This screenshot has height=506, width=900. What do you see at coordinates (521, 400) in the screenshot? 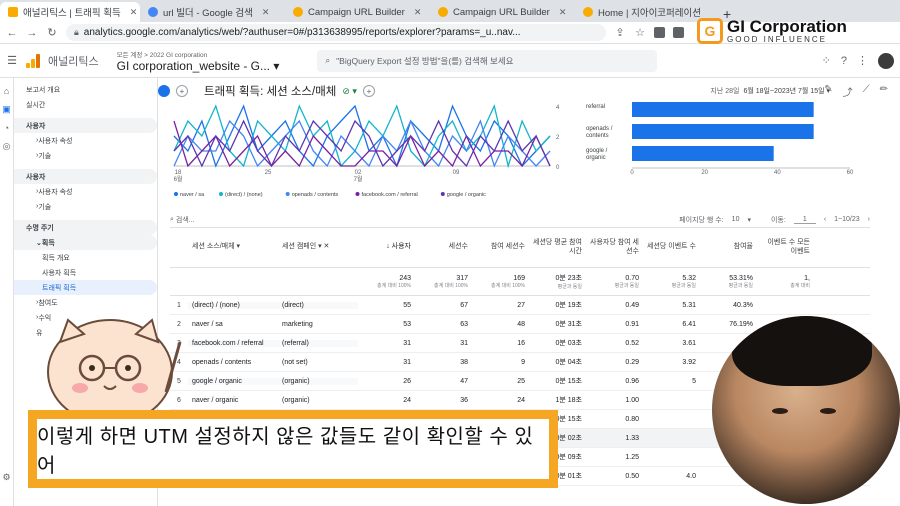
I see `cell-engaged: 24` at bounding box center [521, 400].